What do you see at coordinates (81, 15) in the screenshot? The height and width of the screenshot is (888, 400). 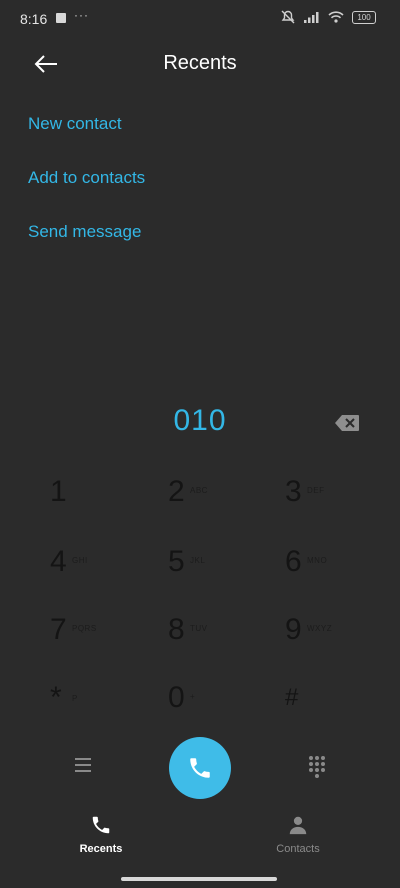 I see `more-notifications-indicator: ···` at bounding box center [81, 15].